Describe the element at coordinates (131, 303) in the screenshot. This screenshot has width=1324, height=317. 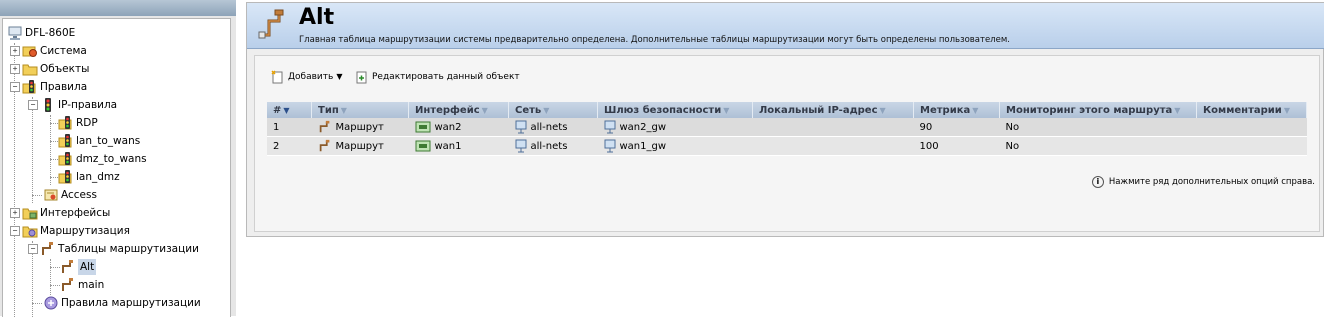
I see `tree-item-label: Правила маршрутизации` at that location.